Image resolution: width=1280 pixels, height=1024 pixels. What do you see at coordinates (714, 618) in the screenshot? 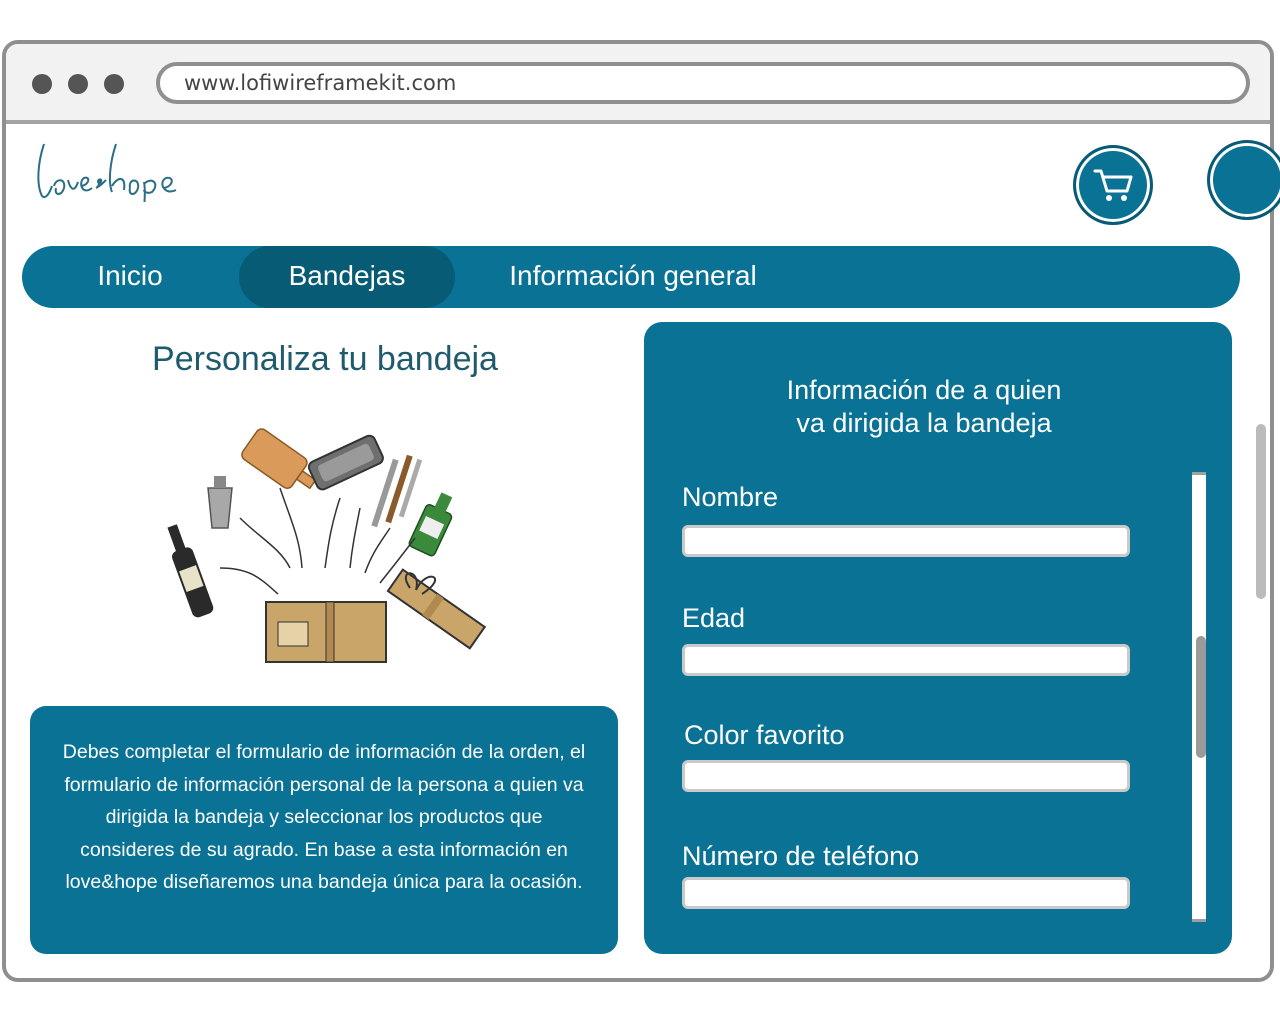
I see `edad-label: Edad` at bounding box center [714, 618].